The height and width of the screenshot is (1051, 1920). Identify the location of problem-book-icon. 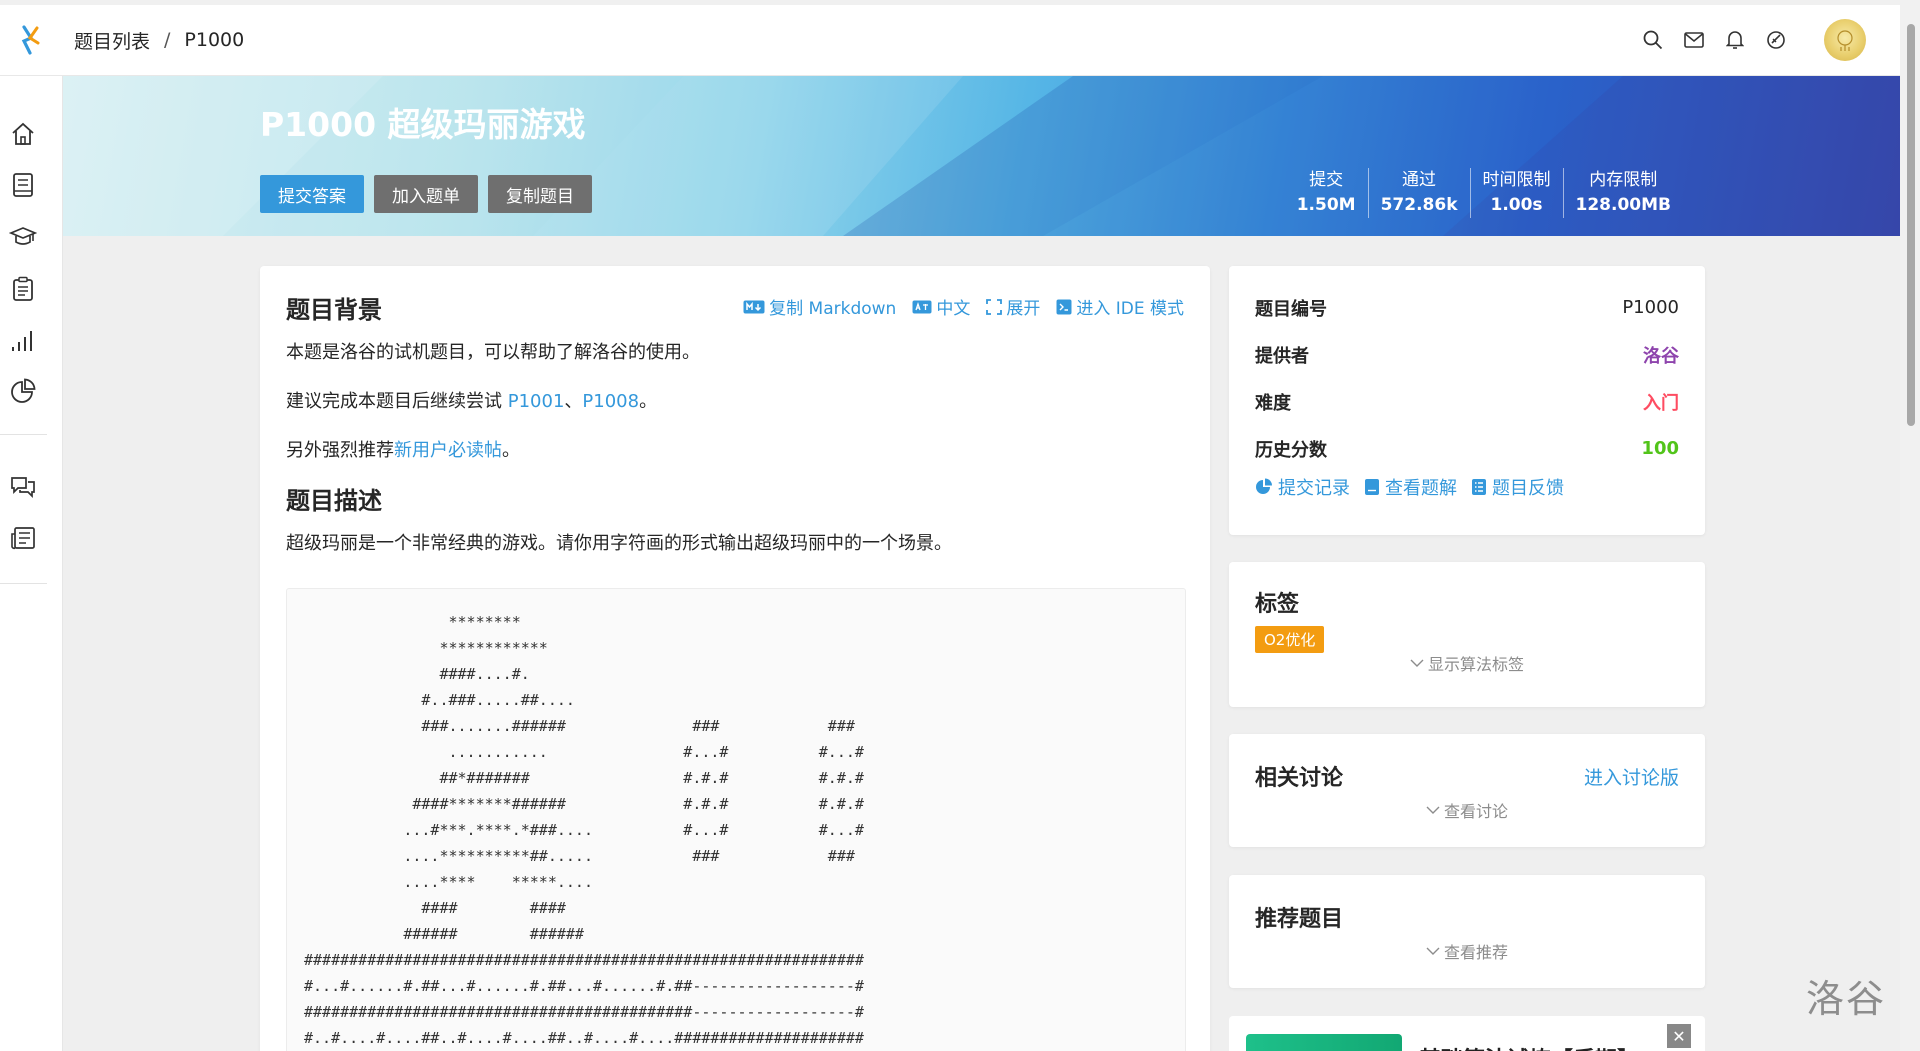
(23, 185).